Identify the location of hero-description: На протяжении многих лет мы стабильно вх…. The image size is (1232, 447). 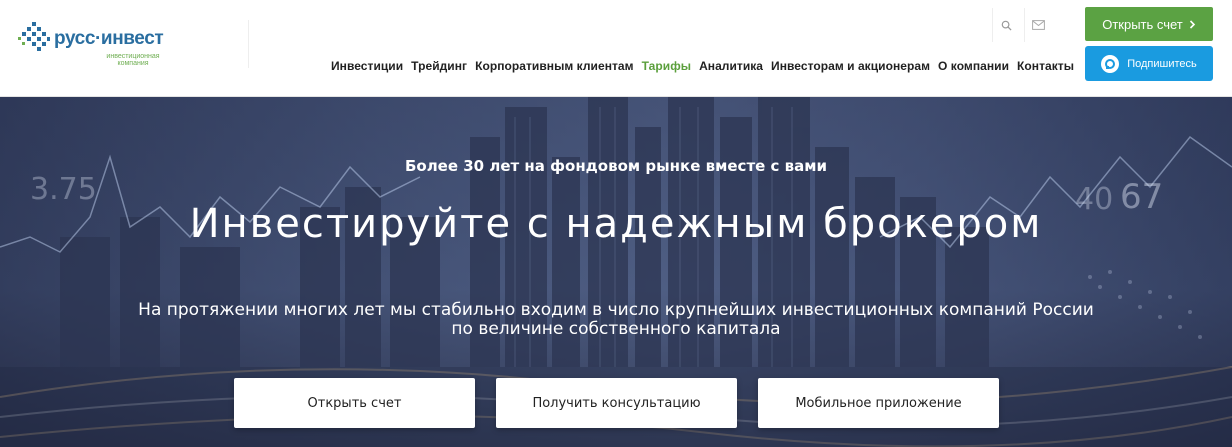
(616, 320).